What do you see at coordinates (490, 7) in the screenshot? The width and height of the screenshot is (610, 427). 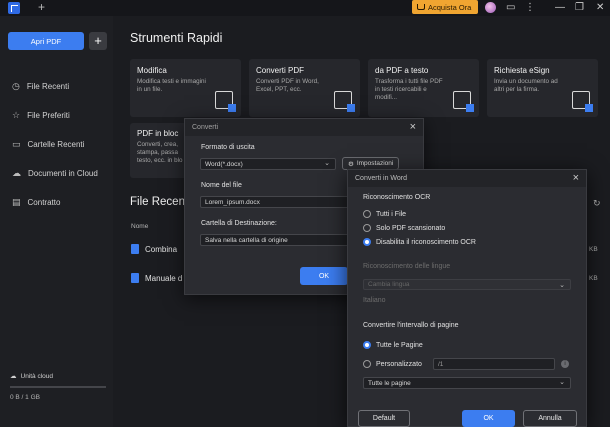 I see `avatar` at bounding box center [490, 7].